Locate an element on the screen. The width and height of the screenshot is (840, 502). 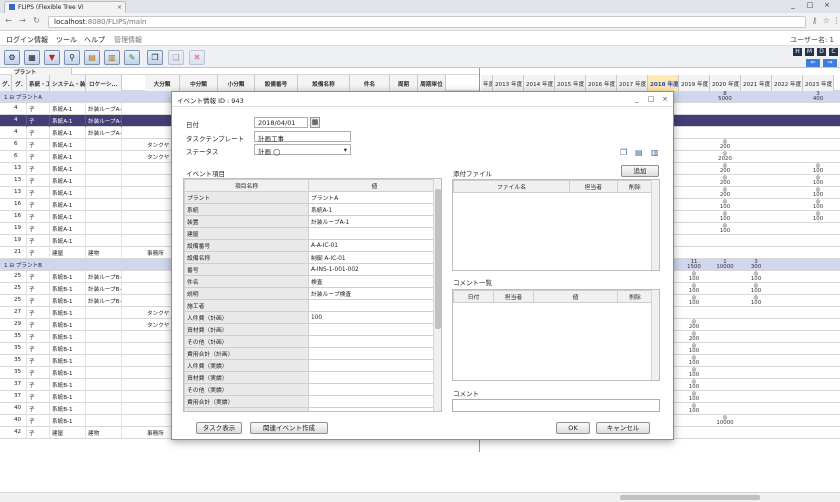
year-header: 2019 年度 is located at coordinates (694, 83).